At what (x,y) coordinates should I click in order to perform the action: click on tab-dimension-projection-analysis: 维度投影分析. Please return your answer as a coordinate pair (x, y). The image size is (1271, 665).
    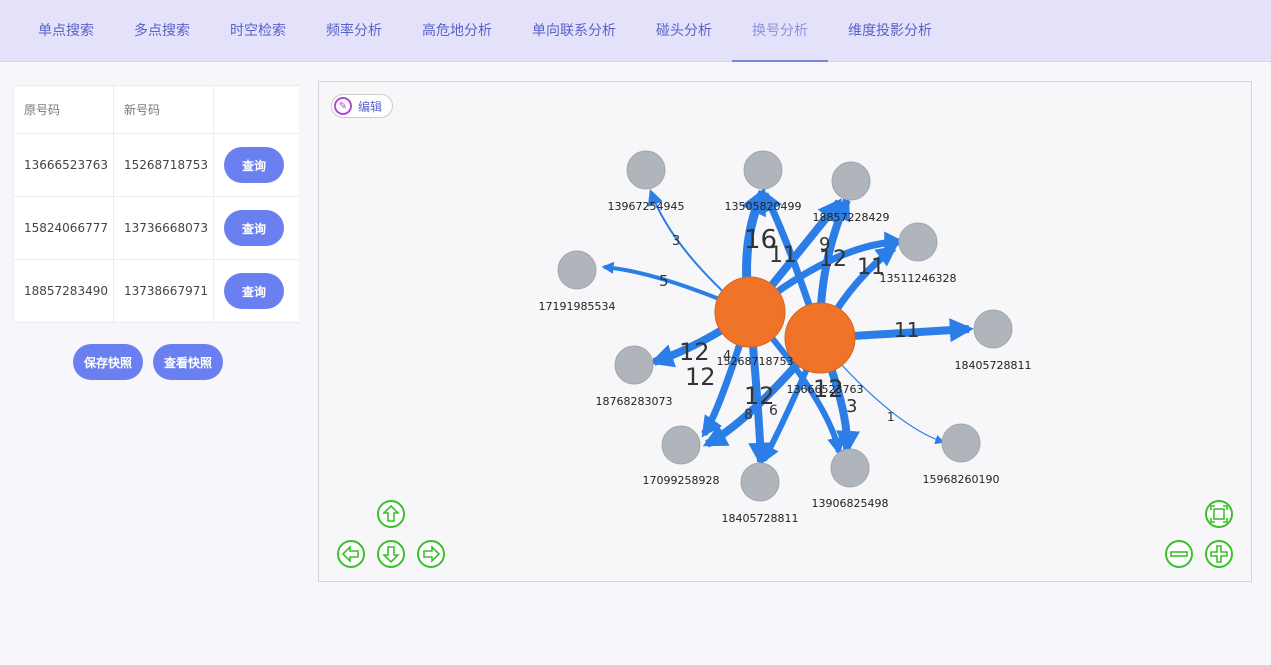
    Looking at the image, I should click on (890, 30).